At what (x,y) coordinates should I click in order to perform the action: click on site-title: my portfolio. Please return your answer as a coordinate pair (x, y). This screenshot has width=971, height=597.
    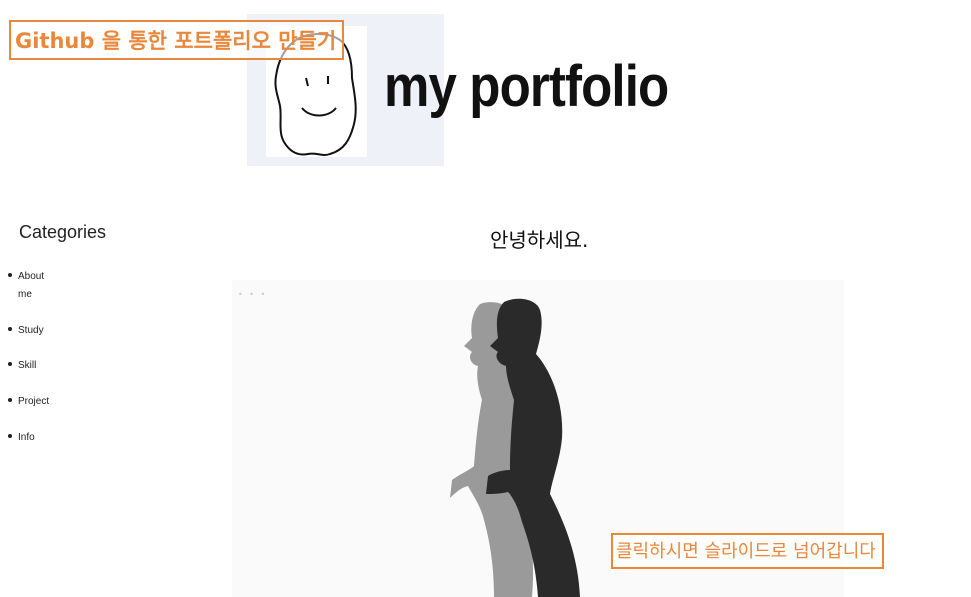
    Looking at the image, I should click on (526, 87).